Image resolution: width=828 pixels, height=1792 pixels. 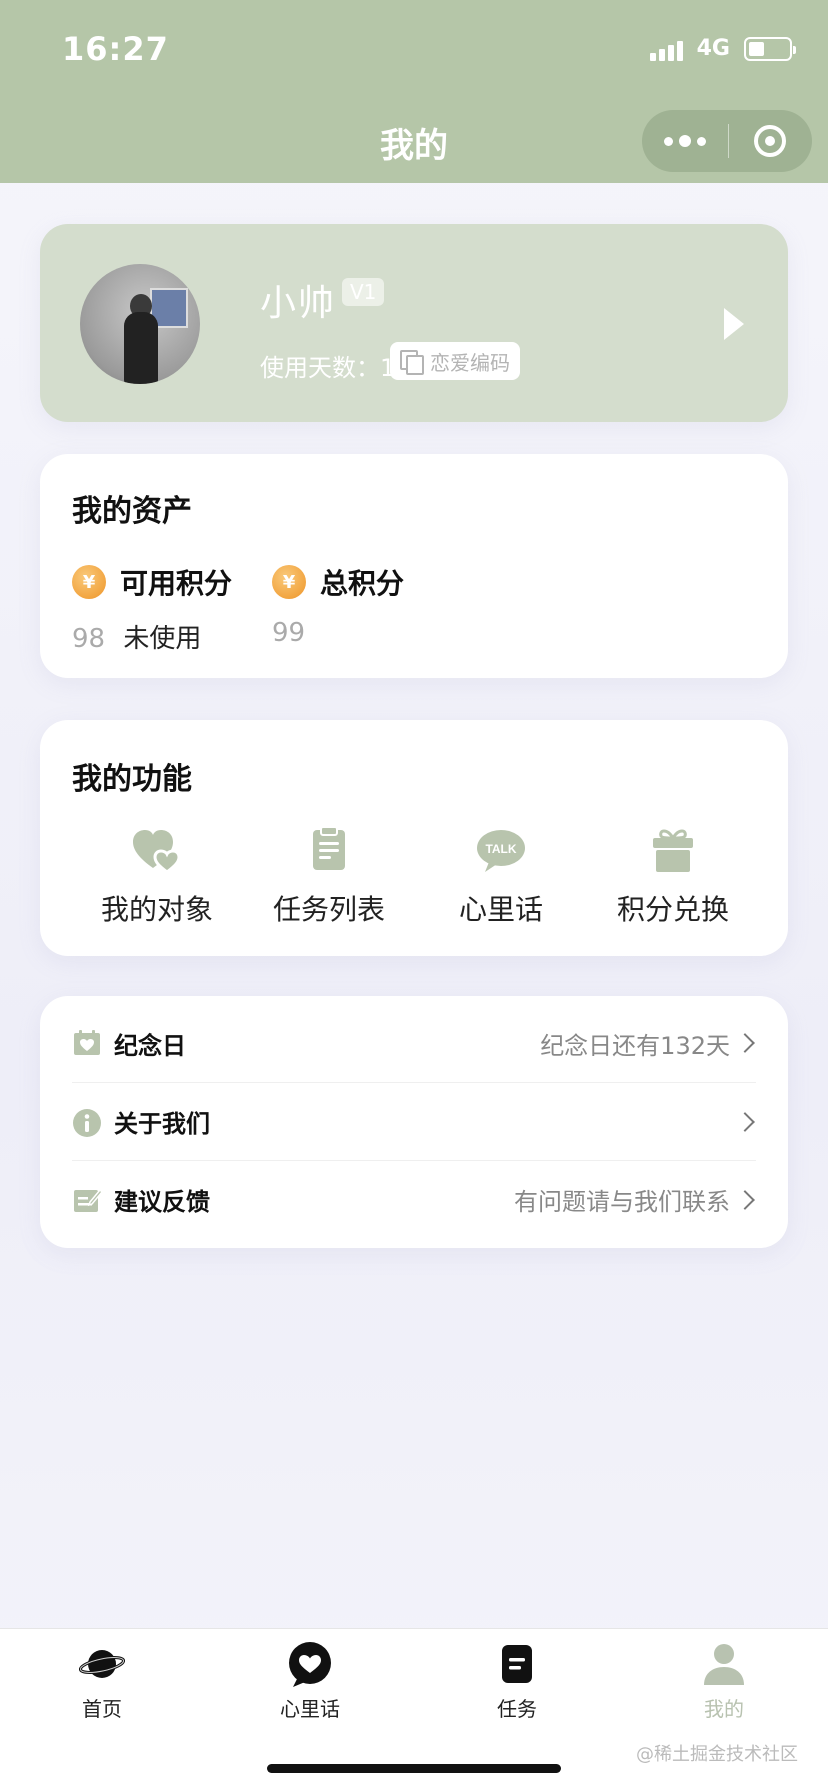 What do you see at coordinates (162, 639) in the screenshot?
I see `available-points-unit: 未使用` at bounding box center [162, 639].